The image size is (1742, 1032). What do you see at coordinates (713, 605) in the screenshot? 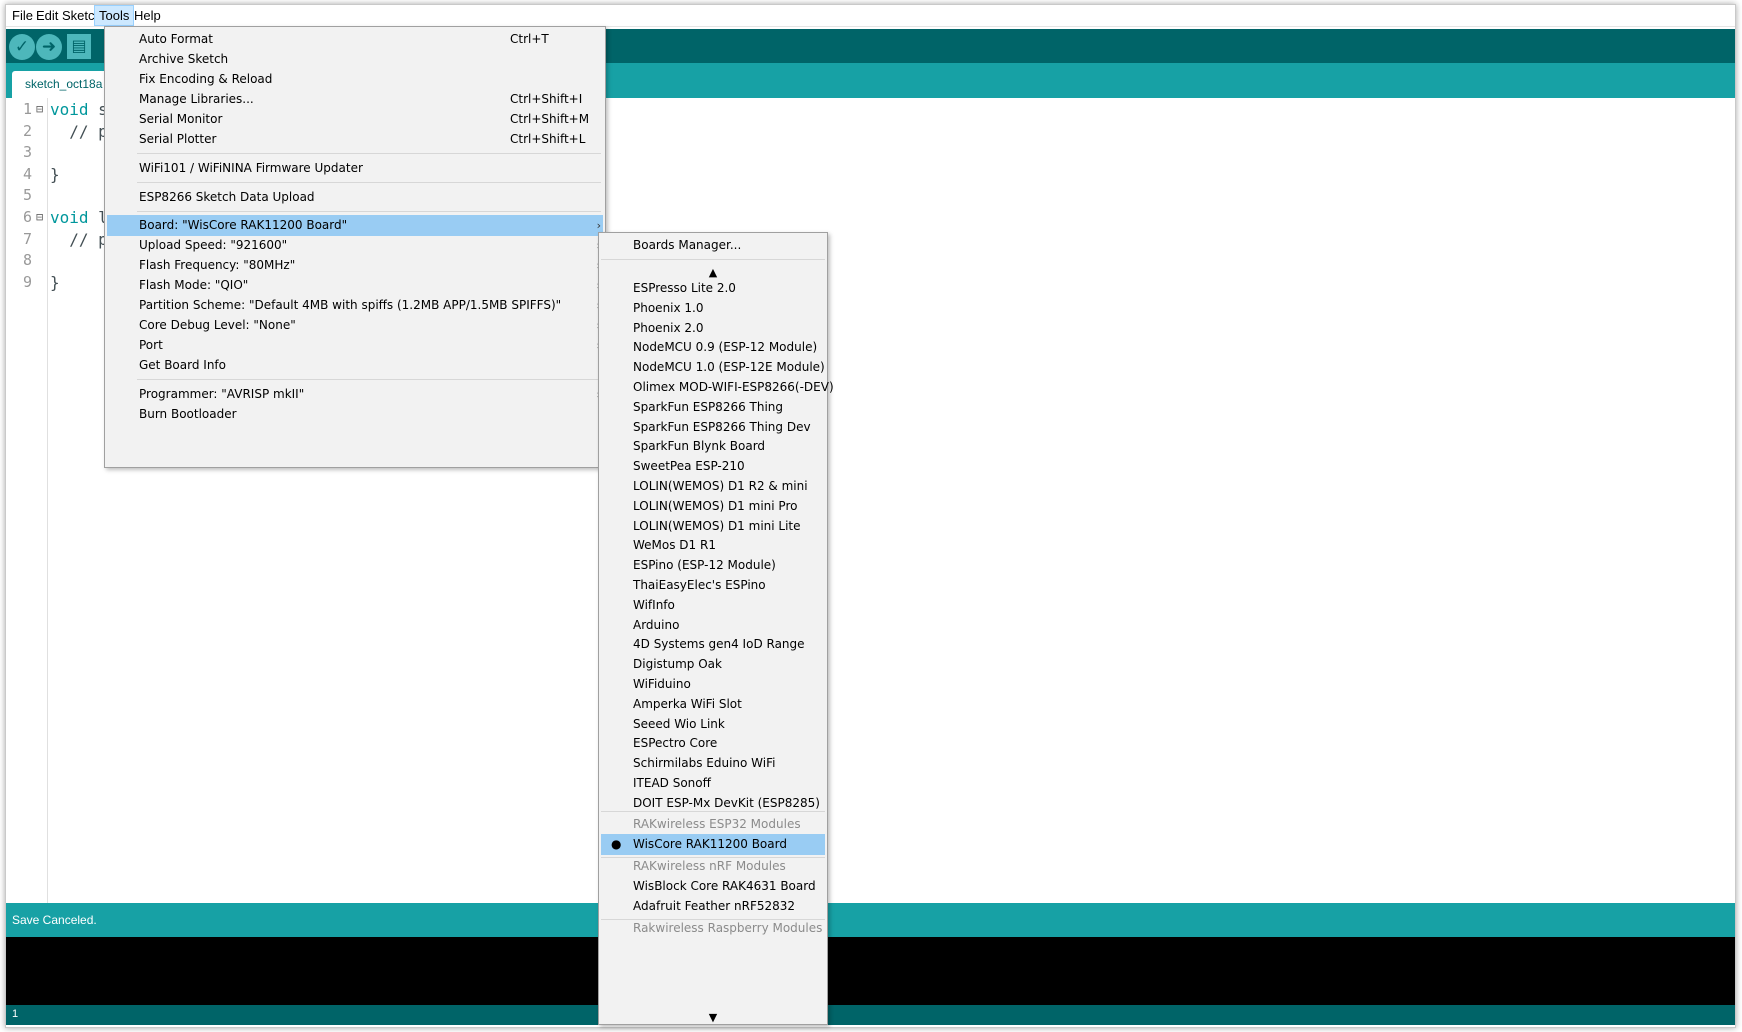
I see `menu-item-board: WifInfo` at bounding box center [713, 605].